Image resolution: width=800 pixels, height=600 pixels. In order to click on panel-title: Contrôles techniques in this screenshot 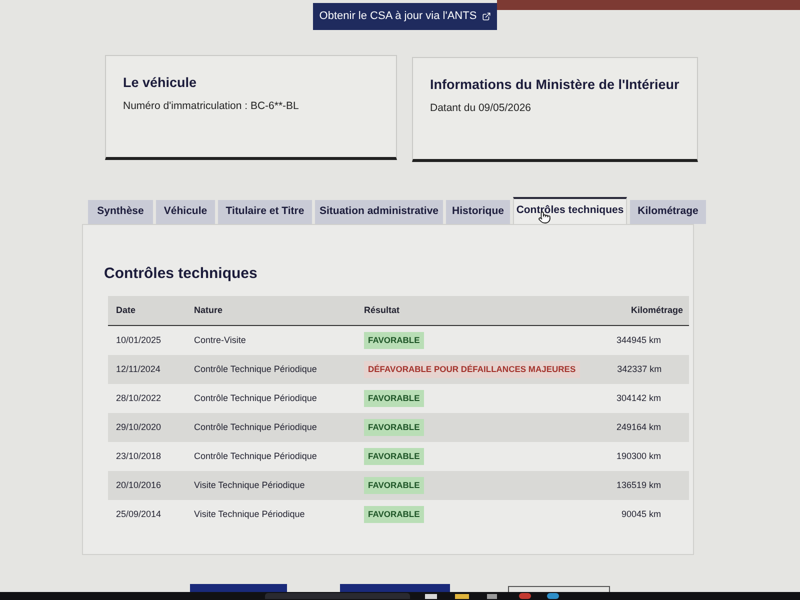, I will do `click(181, 274)`.